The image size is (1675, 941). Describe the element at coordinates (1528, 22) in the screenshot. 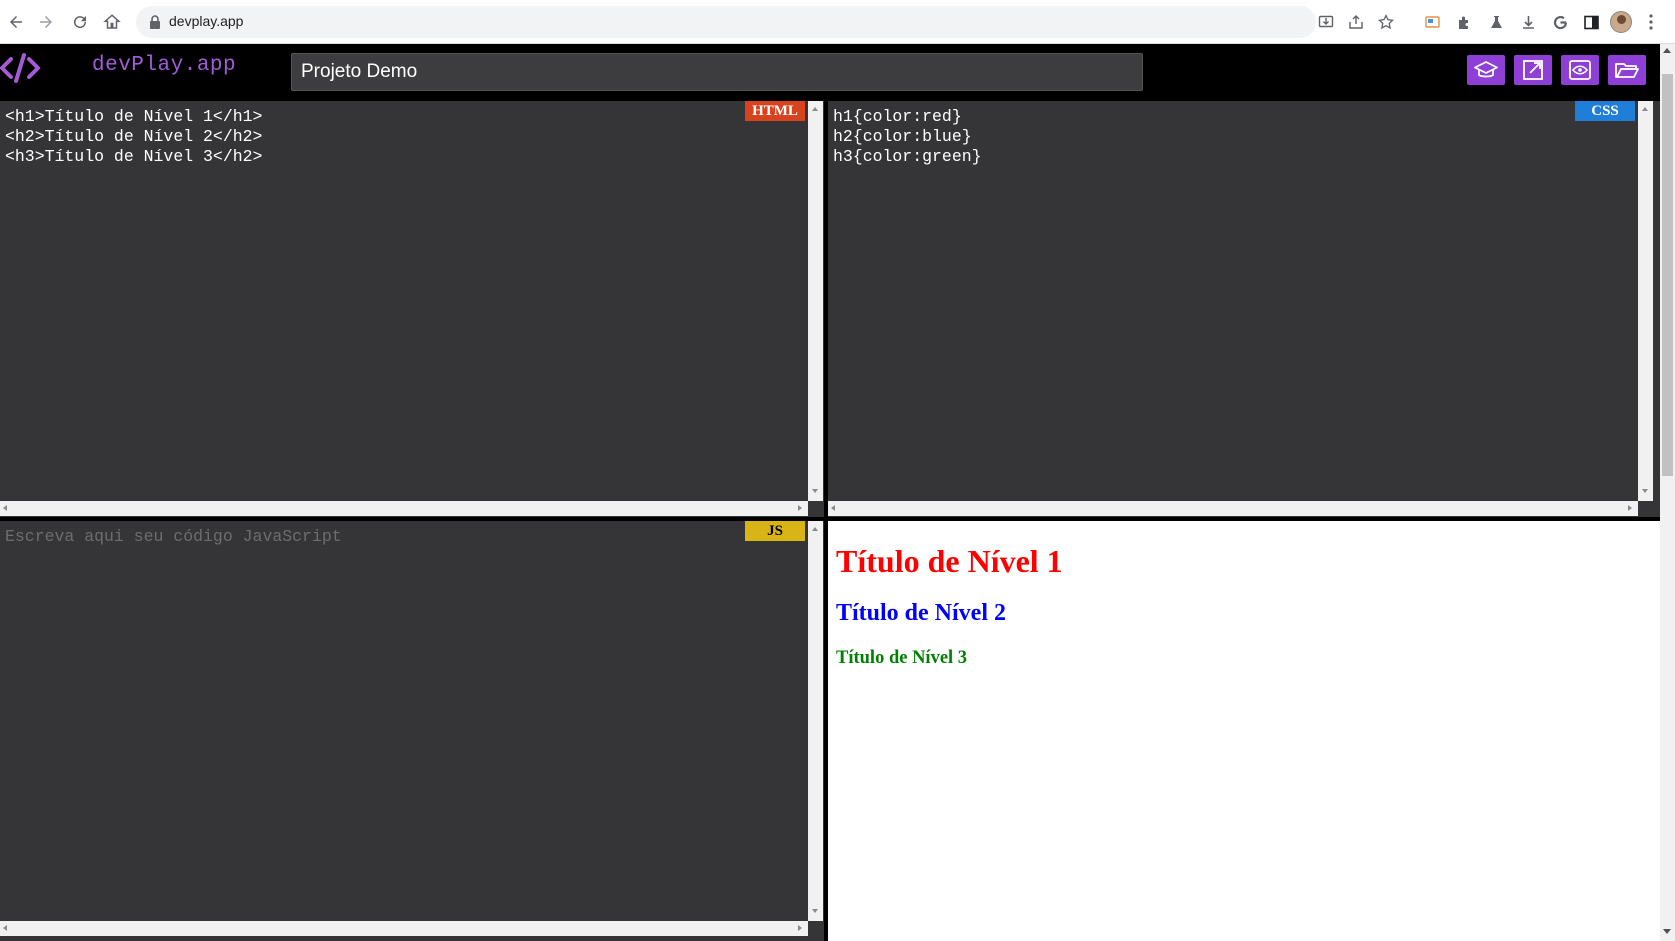

I see `download-icon` at that location.